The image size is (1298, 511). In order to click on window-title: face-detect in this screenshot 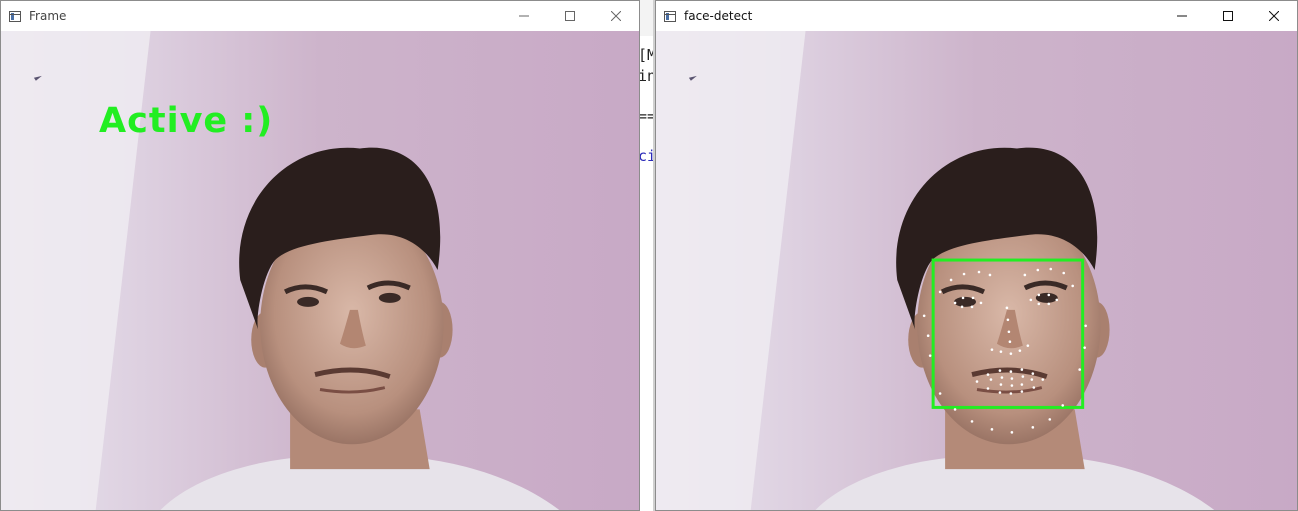, I will do `click(718, 16)`.